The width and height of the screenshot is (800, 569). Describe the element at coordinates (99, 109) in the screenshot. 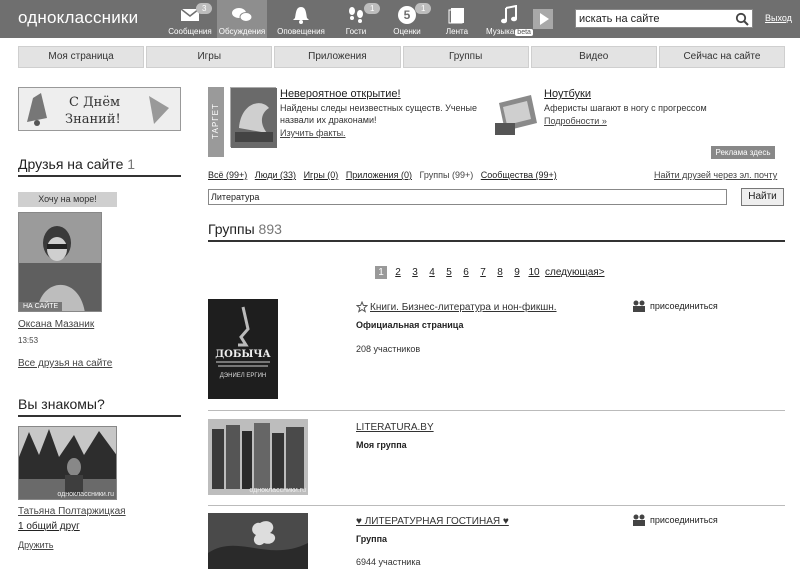

I see `greeting-banner: С Днём Знаний!` at that location.